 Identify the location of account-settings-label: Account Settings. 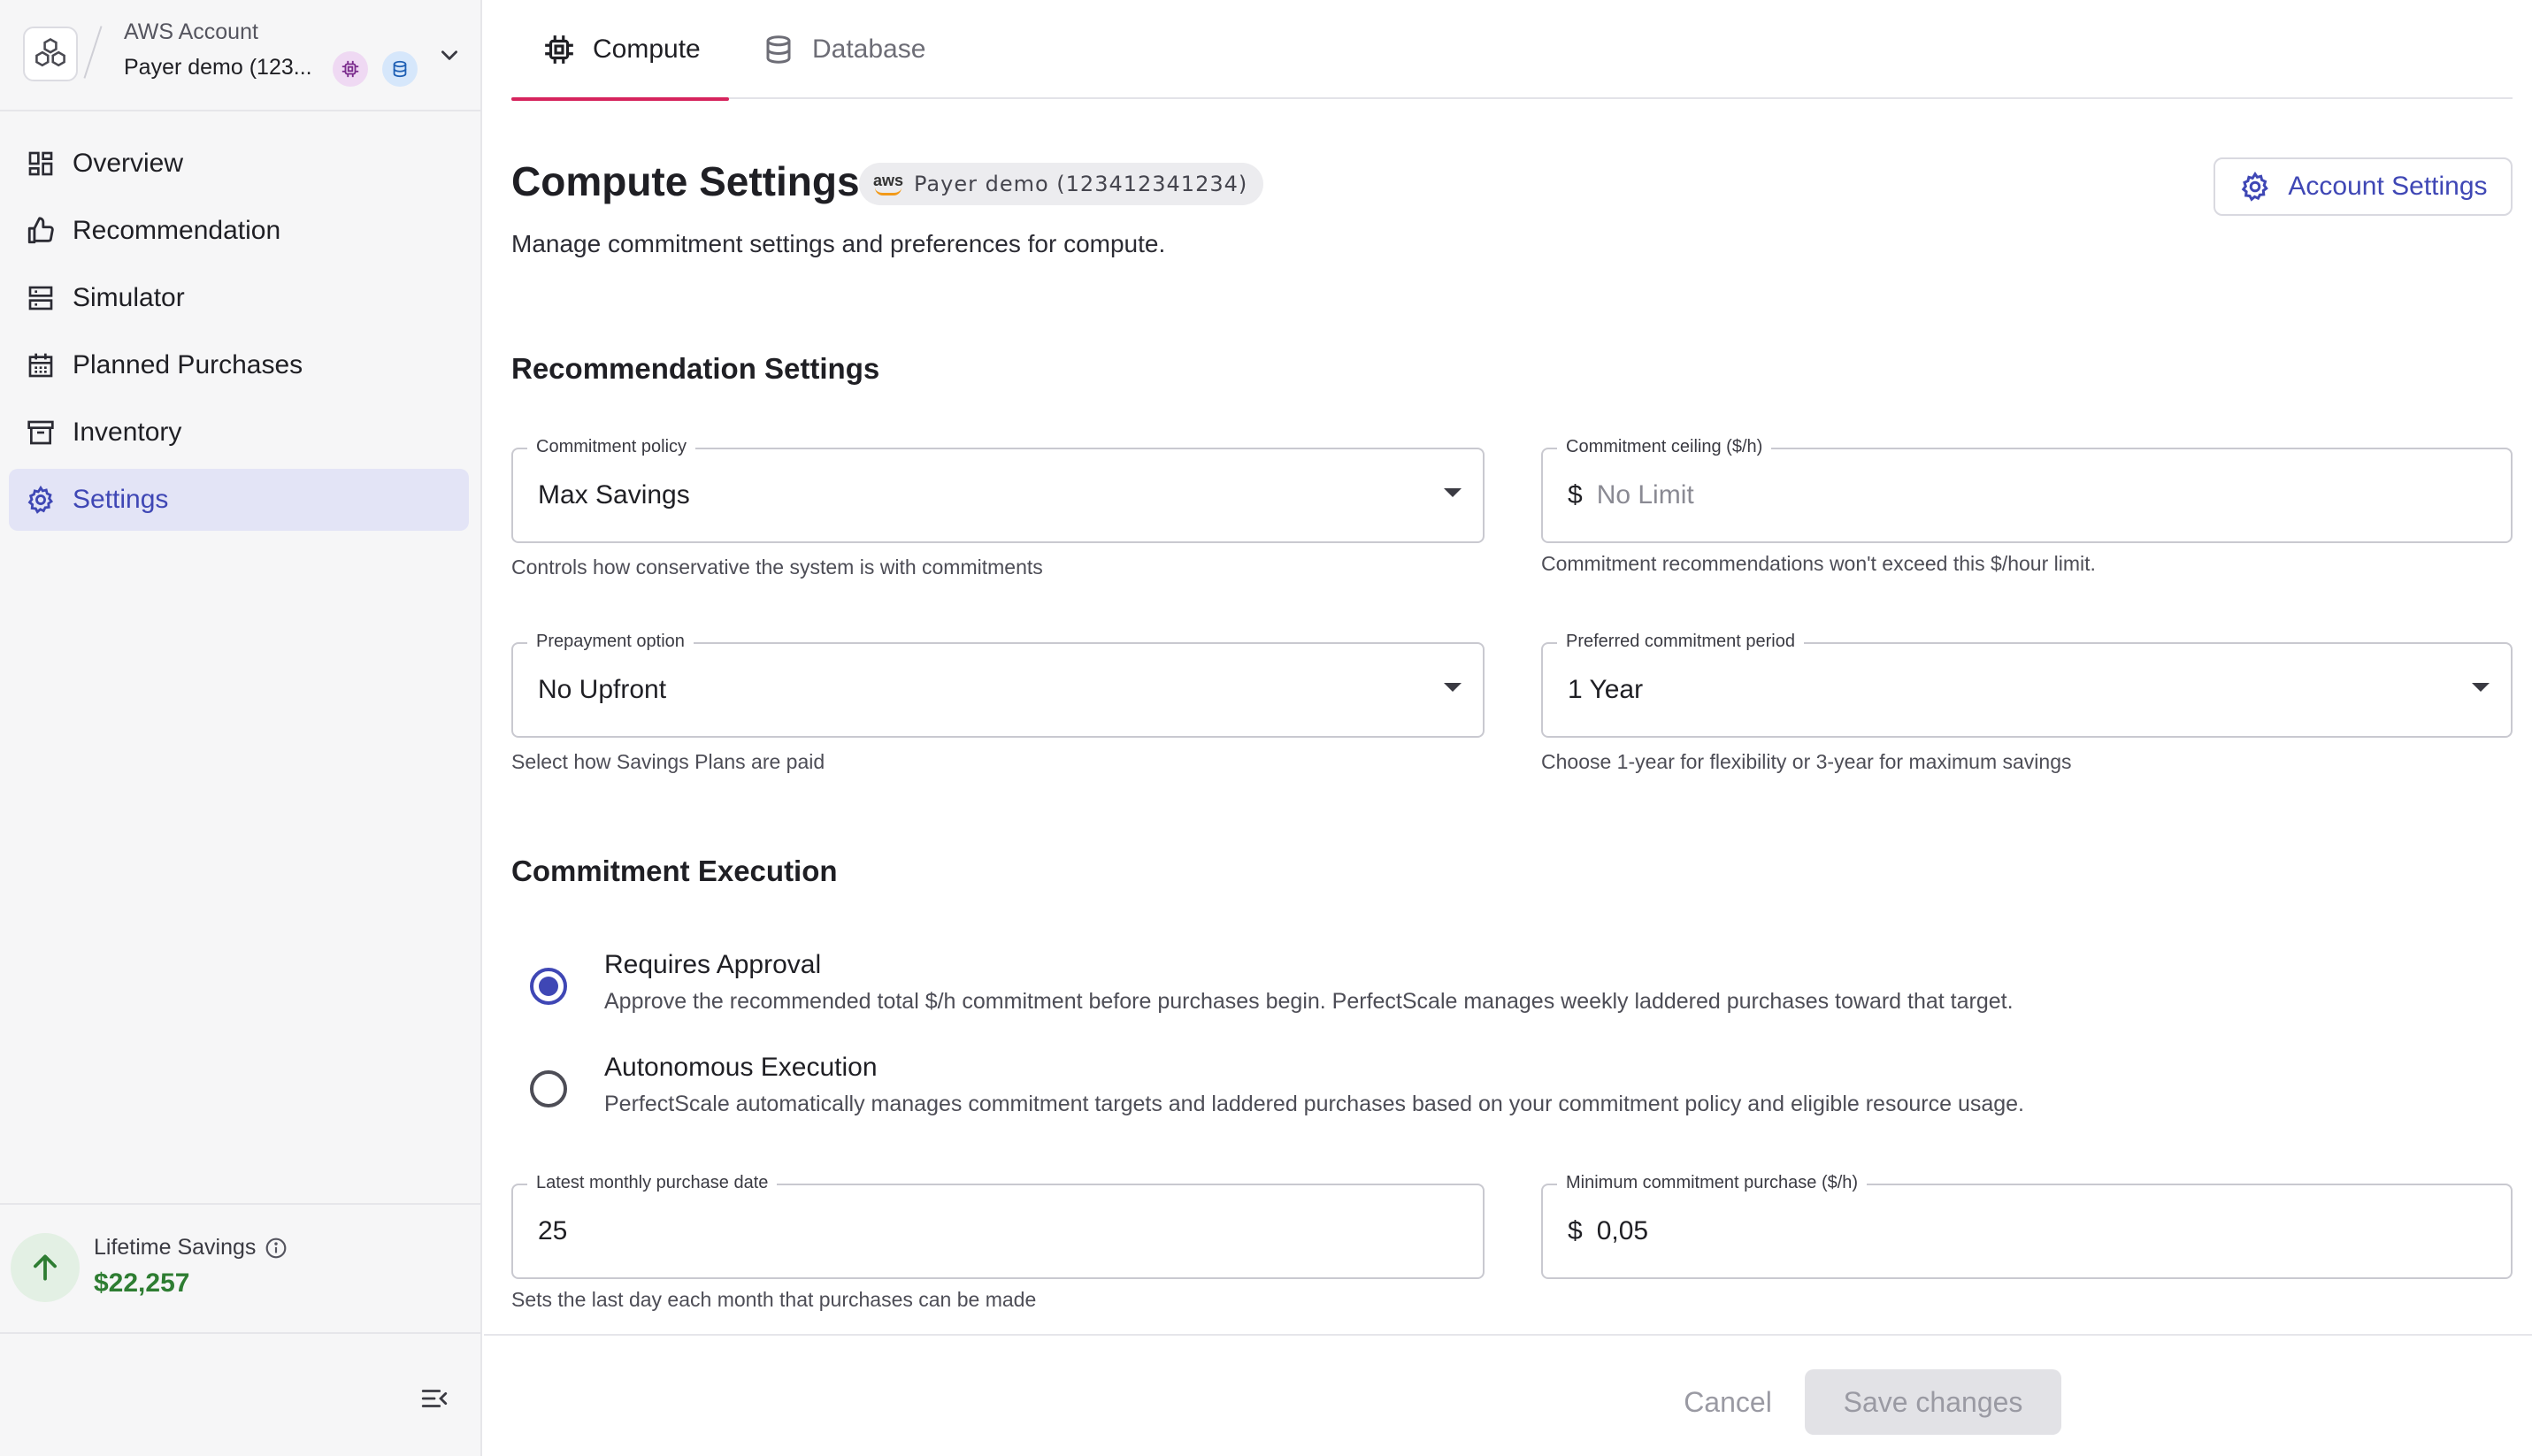
(2388, 186).